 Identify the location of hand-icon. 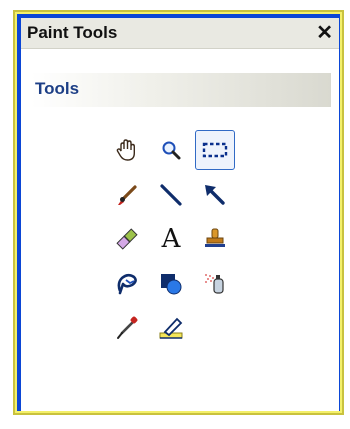
(127, 150).